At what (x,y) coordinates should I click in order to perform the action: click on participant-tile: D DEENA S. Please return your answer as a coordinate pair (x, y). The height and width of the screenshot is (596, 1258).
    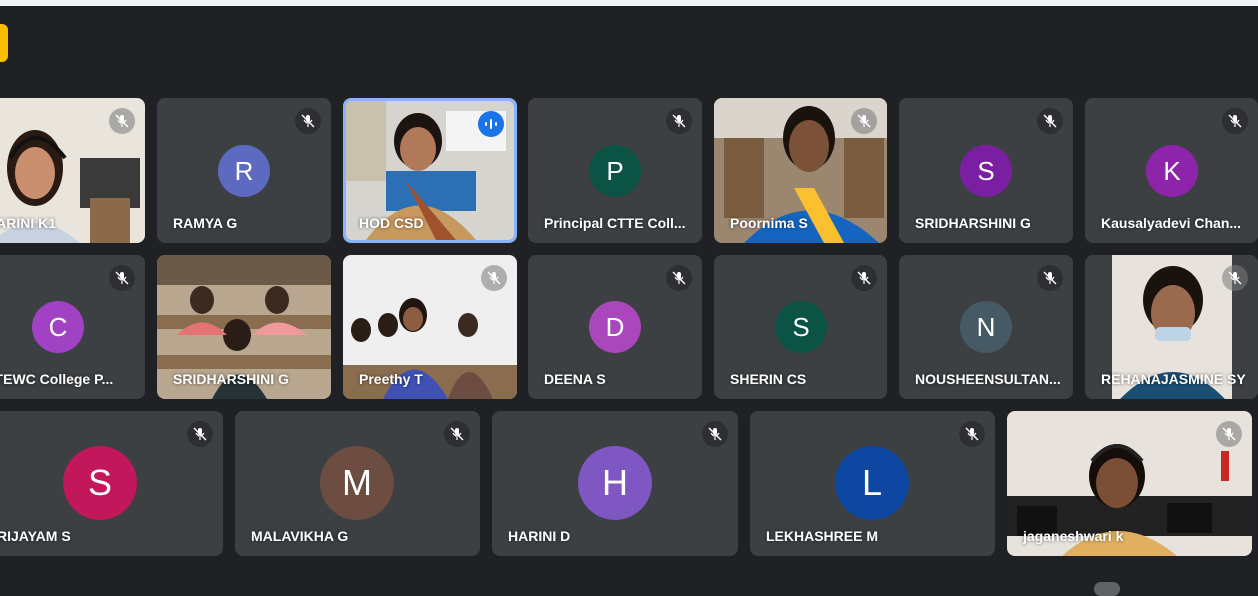
    Looking at the image, I should click on (615, 327).